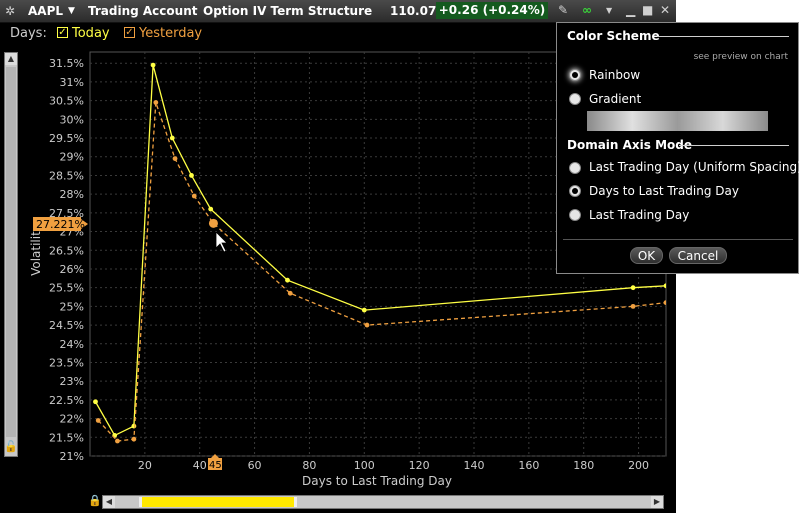  What do you see at coordinates (72, 194) in the screenshot?
I see `y-tick-label: 28%` at bounding box center [72, 194].